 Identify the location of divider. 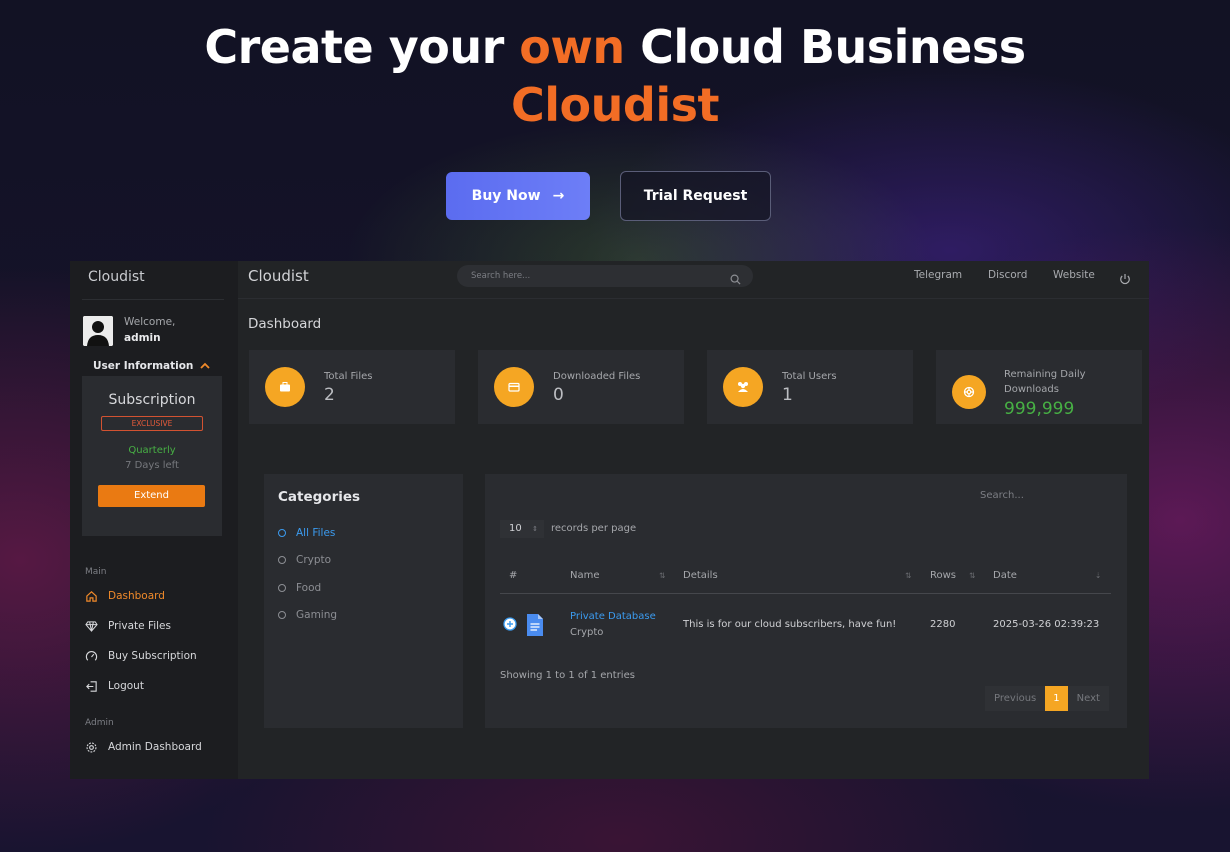
(153, 299).